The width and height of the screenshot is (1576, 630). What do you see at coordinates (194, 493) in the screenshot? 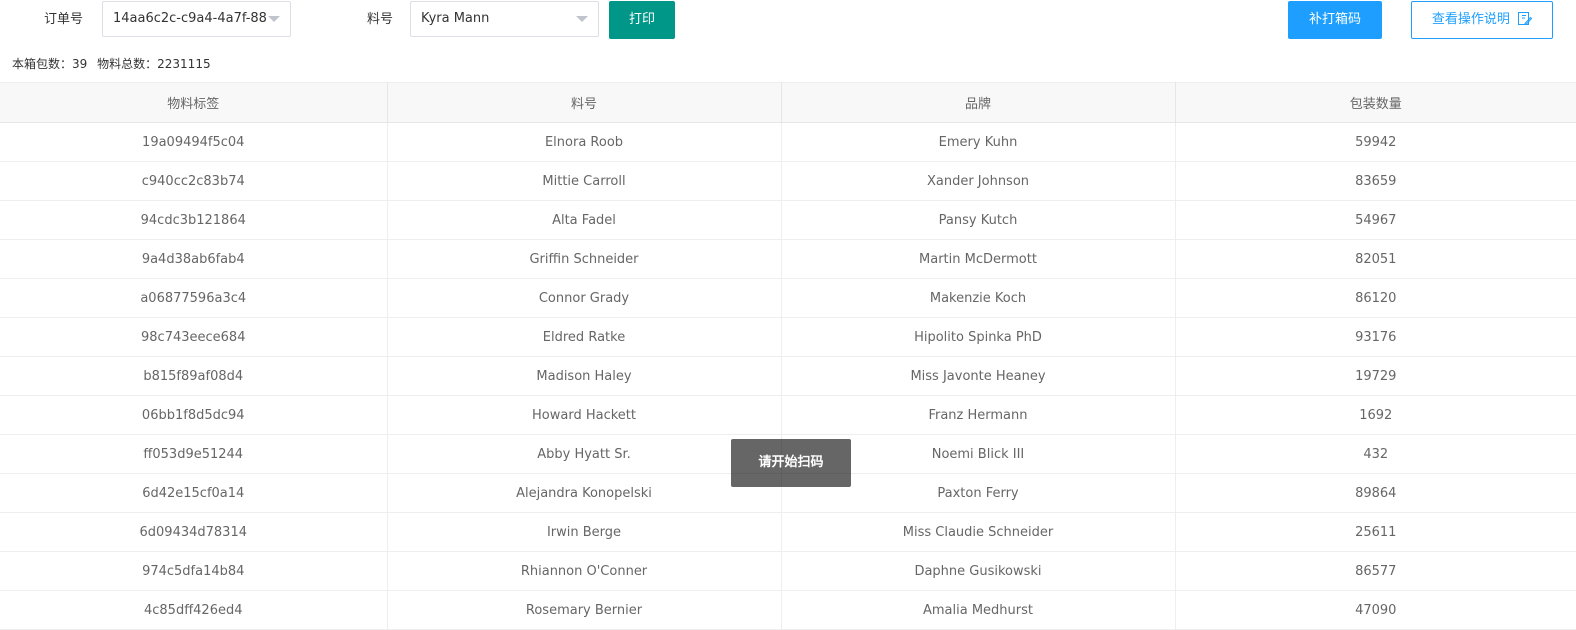
I see `material-label-cell: 6d42e15cf0a14` at bounding box center [194, 493].